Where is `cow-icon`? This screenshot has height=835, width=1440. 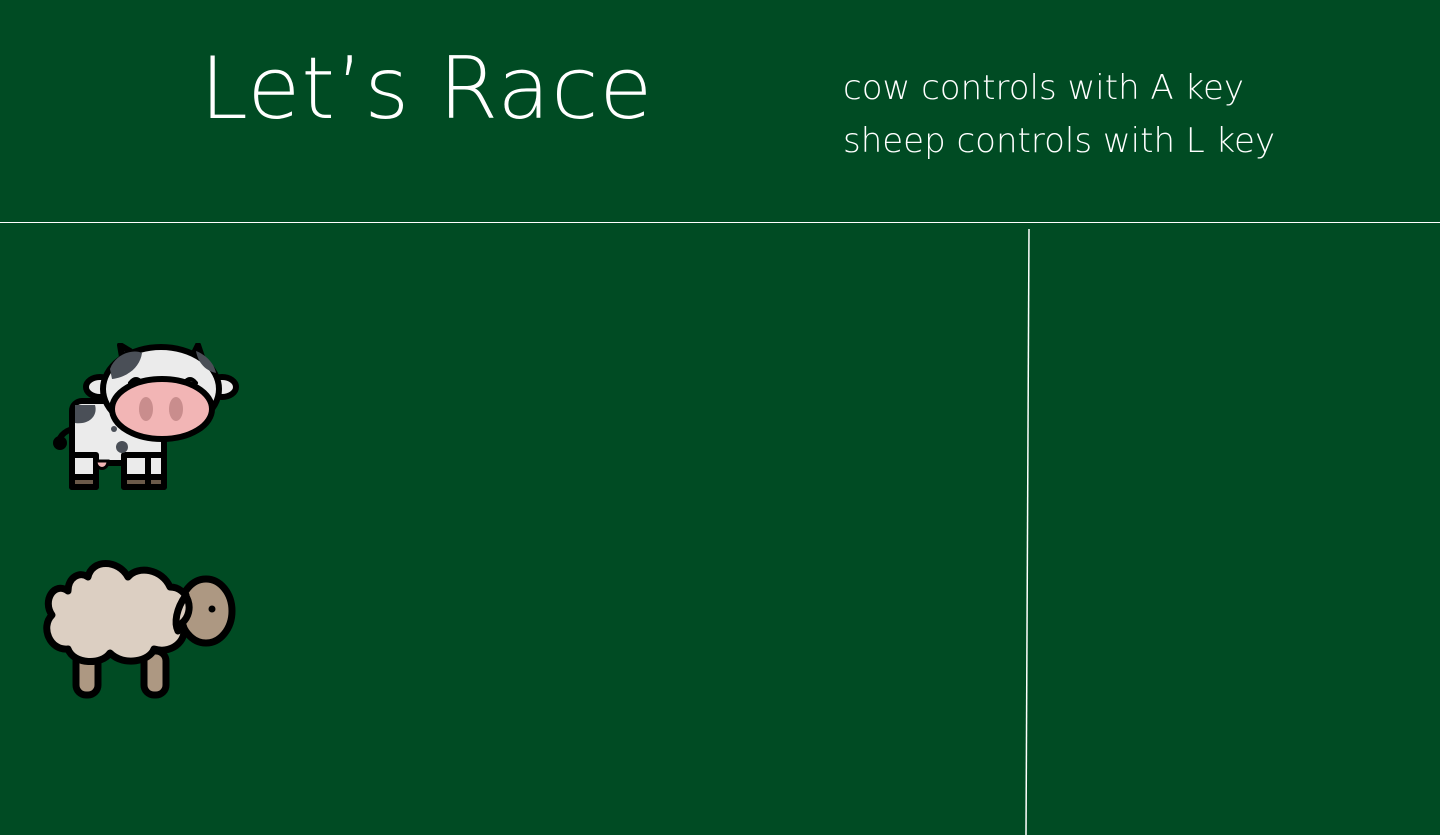 cow-icon is located at coordinates (145, 418).